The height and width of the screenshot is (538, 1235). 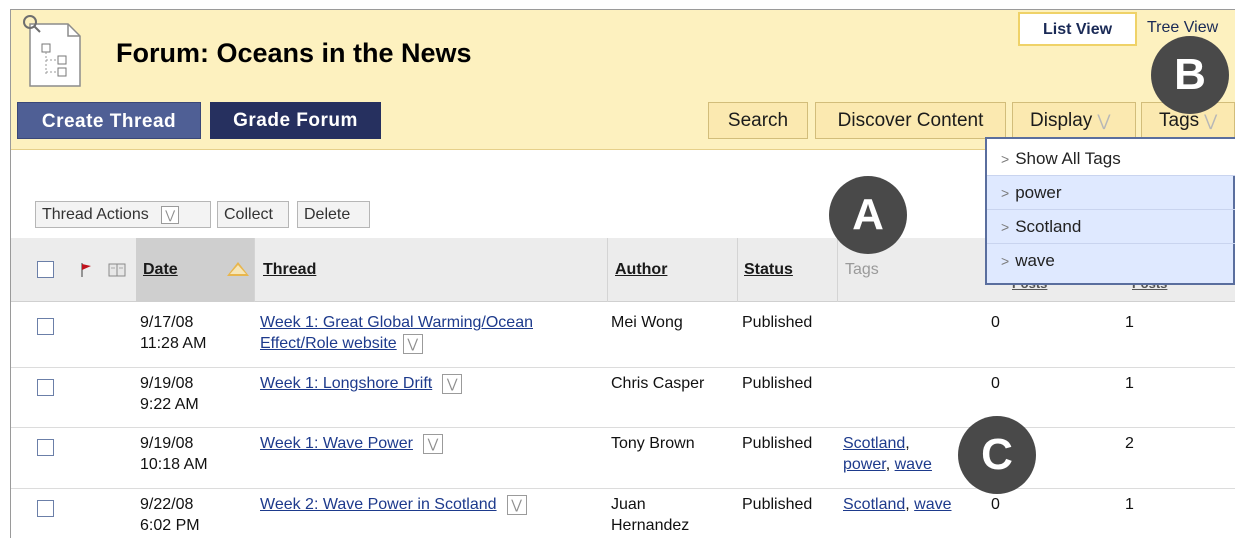 I want to click on thread-link: Week 2: Wave Power in Scotland, so click(x=378, y=504).